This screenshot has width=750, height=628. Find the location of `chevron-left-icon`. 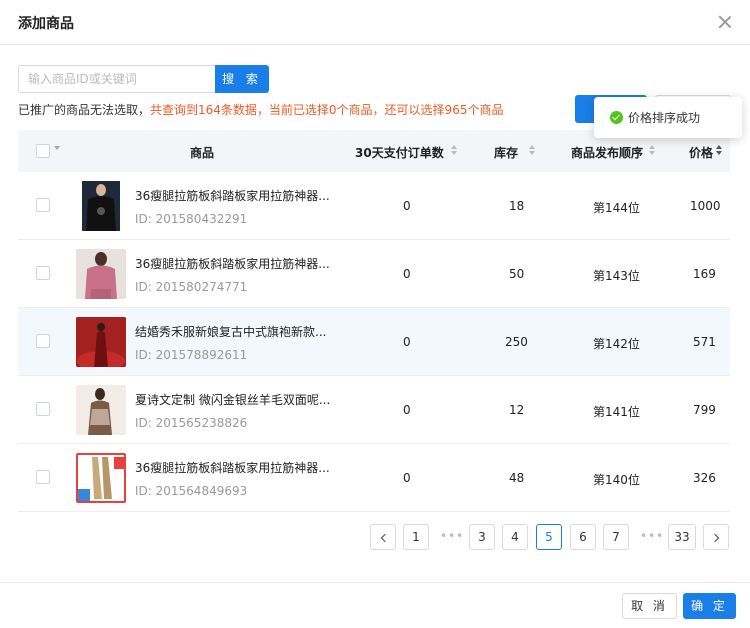

chevron-left-icon is located at coordinates (384, 538).